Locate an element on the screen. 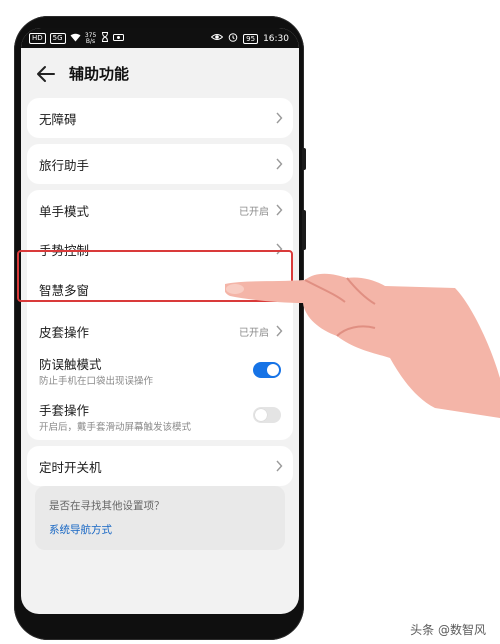  list-item-accessibility: 无障碍 is located at coordinates (160, 118).